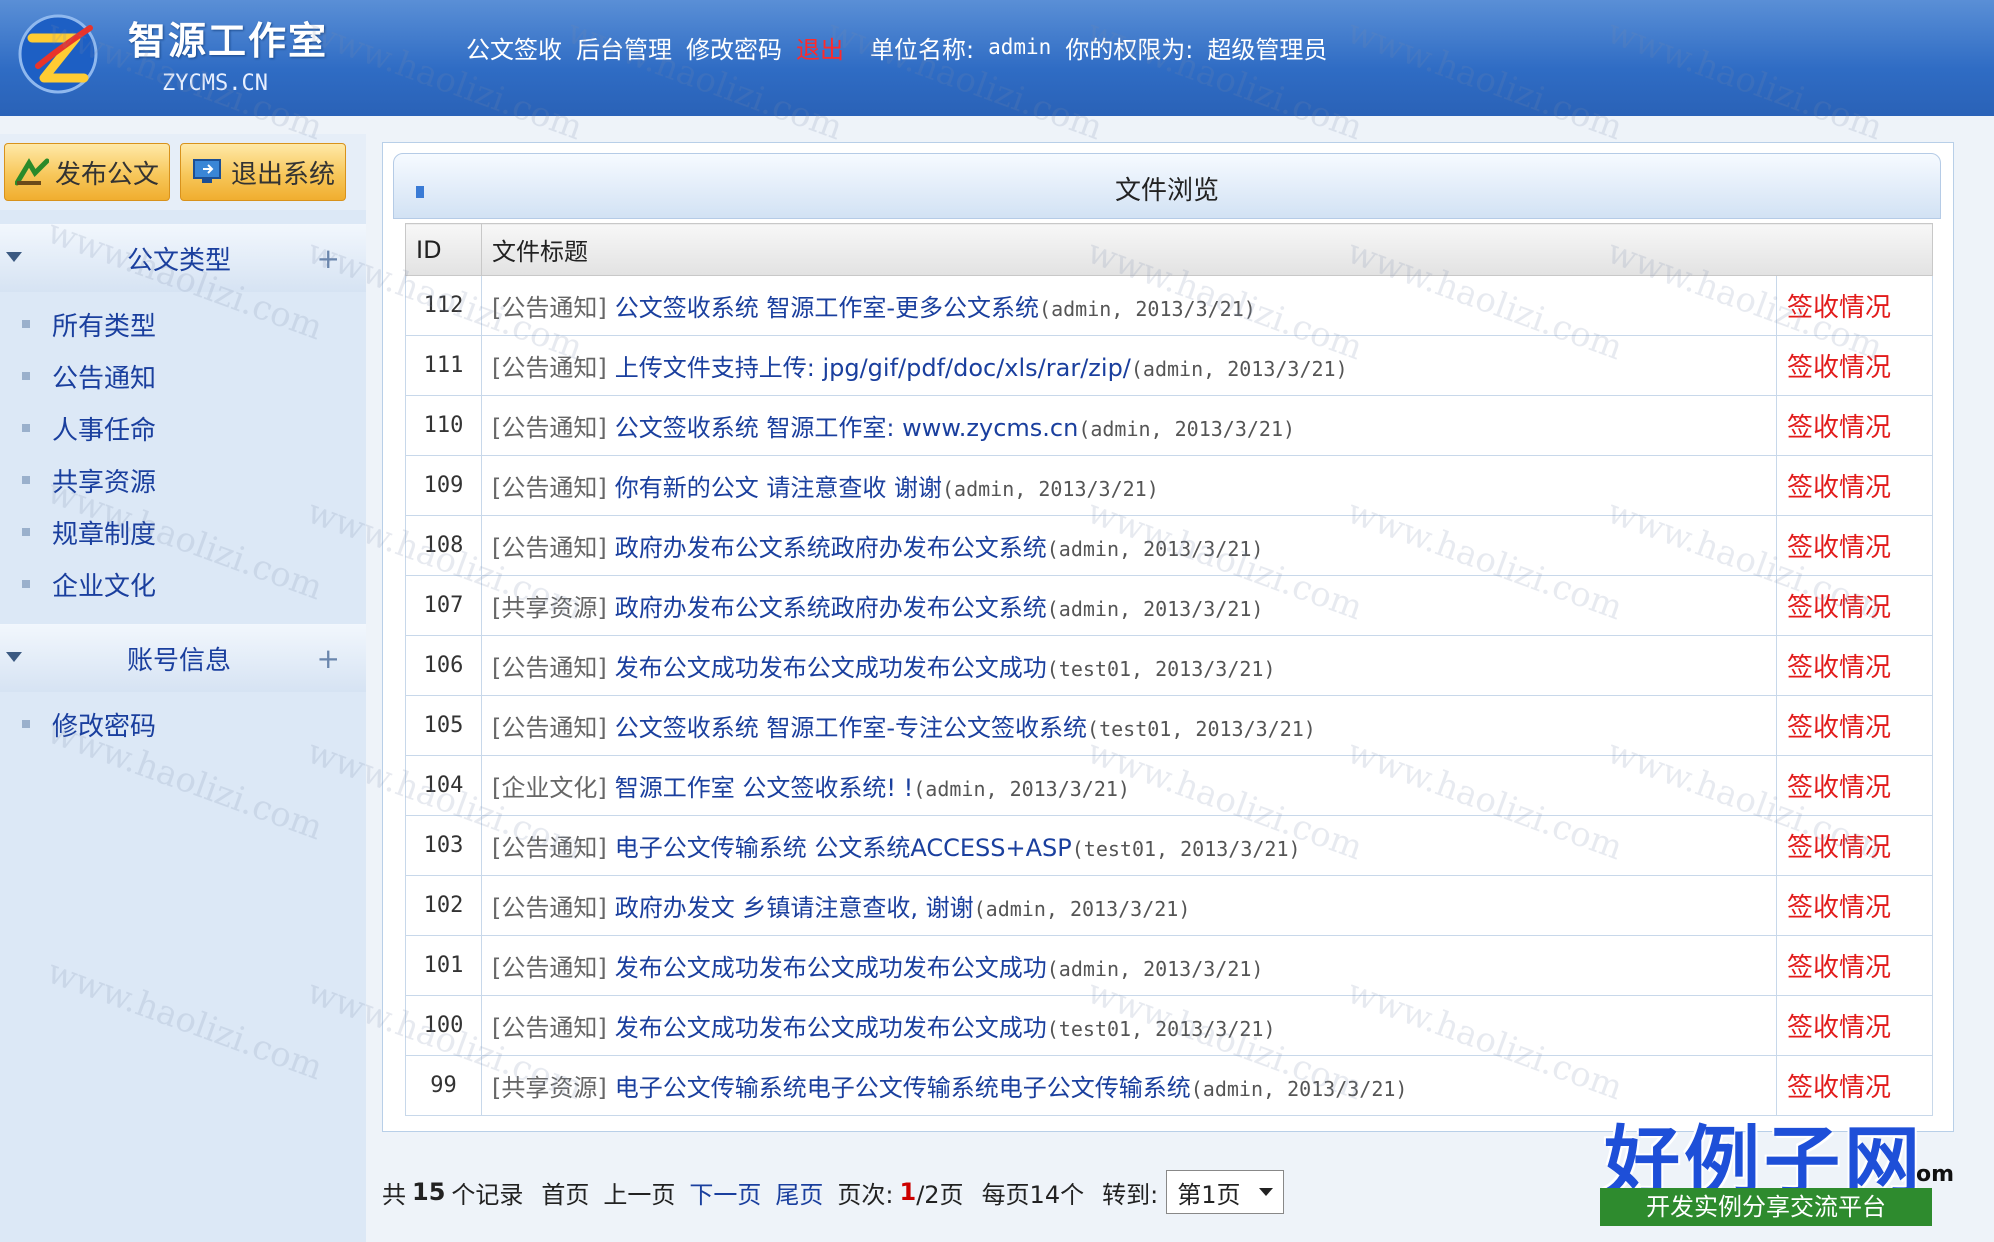 The height and width of the screenshot is (1242, 1994). Describe the element at coordinates (104, 586) in the screenshot. I see `sidebar-item-label: 企业文化` at that location.